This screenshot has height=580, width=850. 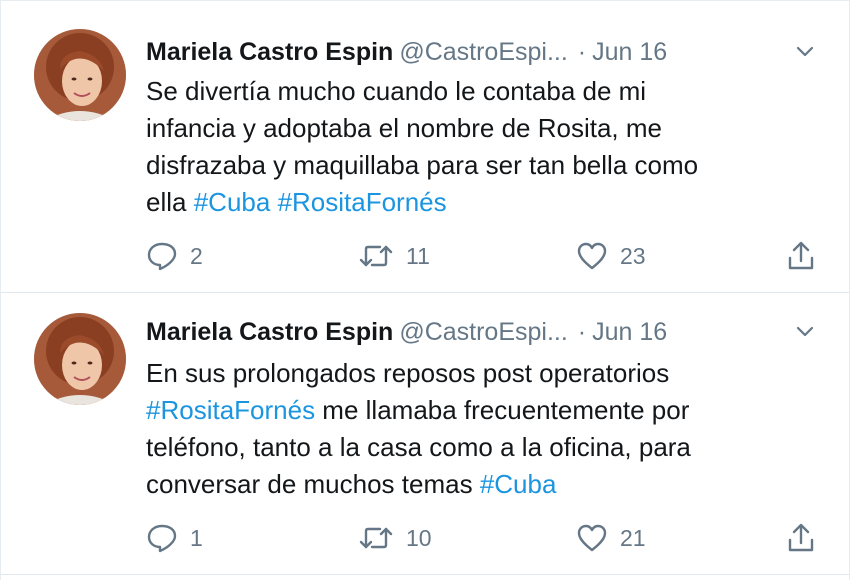 What do you see at coordinates (273, 202) in the screenshot?
I see `text-segment` at bounding box center [273, 202].